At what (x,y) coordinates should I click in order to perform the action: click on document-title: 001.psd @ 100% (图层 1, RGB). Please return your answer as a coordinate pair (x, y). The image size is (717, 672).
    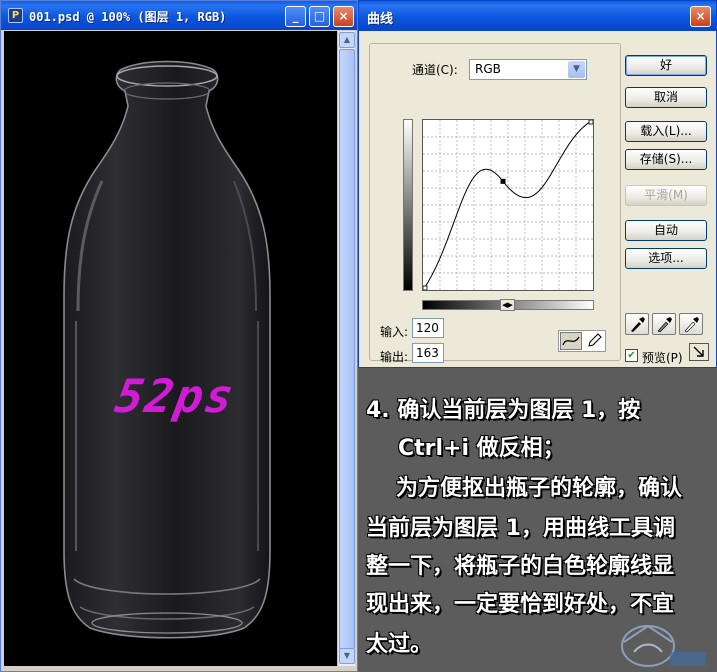
    Looking at the image, I should click on (128, 17).